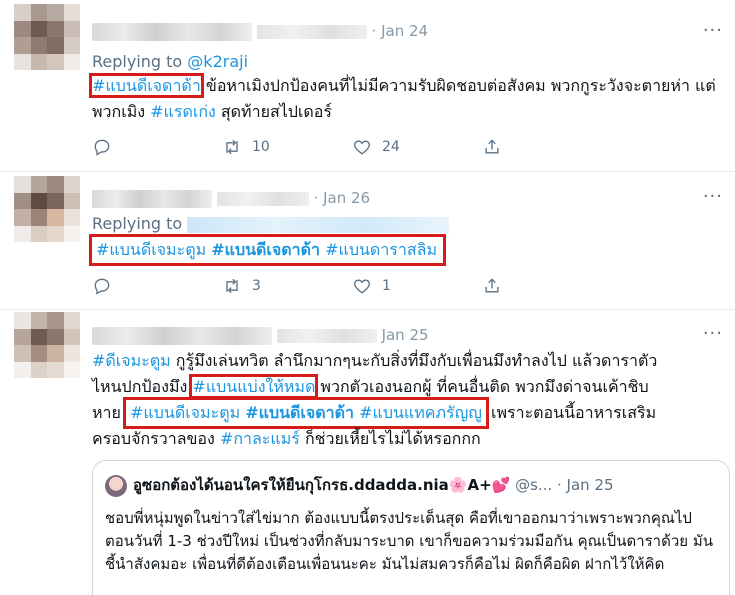 The height and width of the screenshot is (595, 735). I want to click on like-count: 1, so click(386, 286).